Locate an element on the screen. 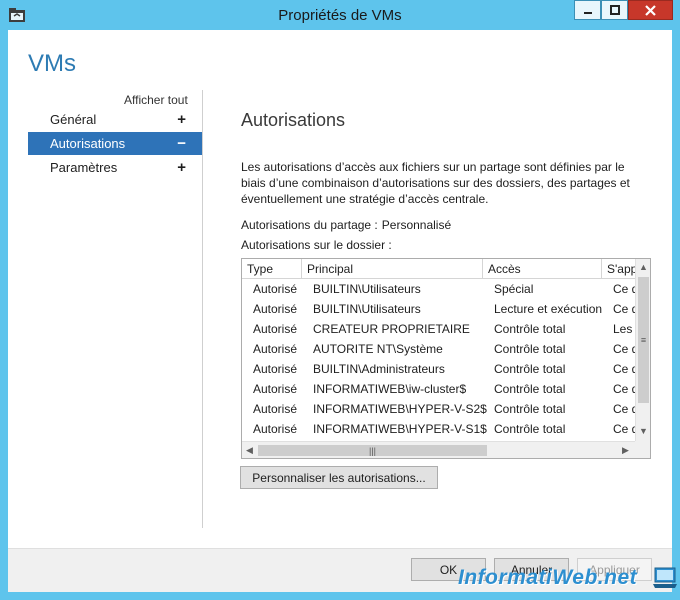 The width and height of the screenshot is (680, 600). cell-principal: INFORMATIWEB\HYPER-V-S2$ is located at coordinates (400, 409).